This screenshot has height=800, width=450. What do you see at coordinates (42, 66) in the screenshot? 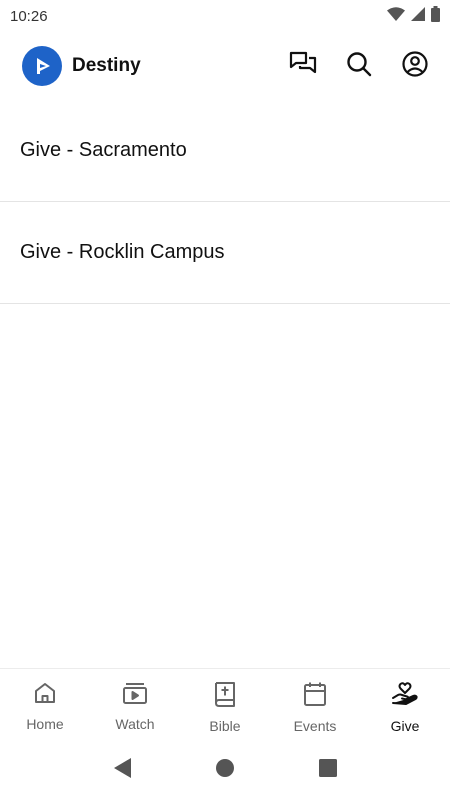
I see `destiny-logo` at bounding box center [42, 66].